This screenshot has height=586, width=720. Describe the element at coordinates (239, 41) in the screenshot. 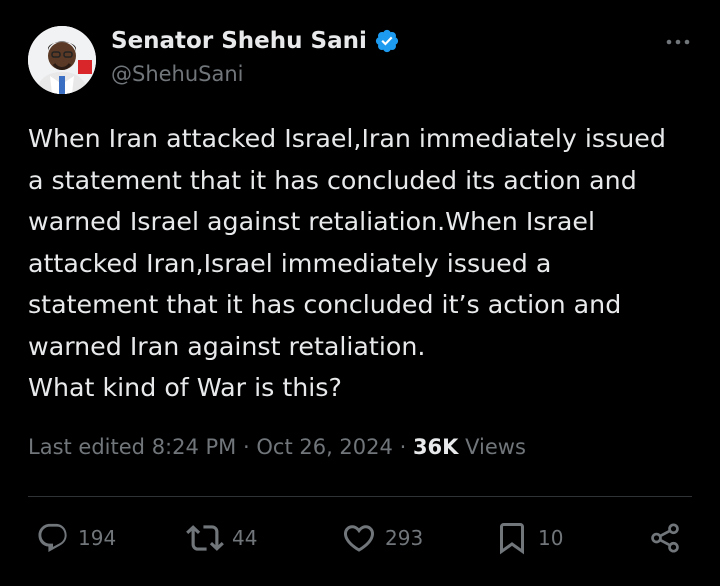

I see `author-name-text: Senator Shehu Sani` at that location.